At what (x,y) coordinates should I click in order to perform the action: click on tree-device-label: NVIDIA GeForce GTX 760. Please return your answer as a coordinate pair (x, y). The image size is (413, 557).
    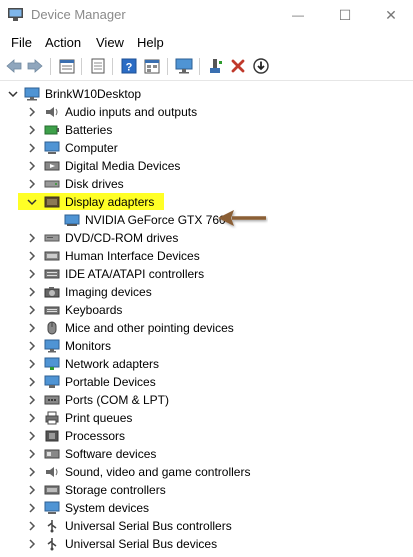
    Looking at the image, I should click on (155, 220).